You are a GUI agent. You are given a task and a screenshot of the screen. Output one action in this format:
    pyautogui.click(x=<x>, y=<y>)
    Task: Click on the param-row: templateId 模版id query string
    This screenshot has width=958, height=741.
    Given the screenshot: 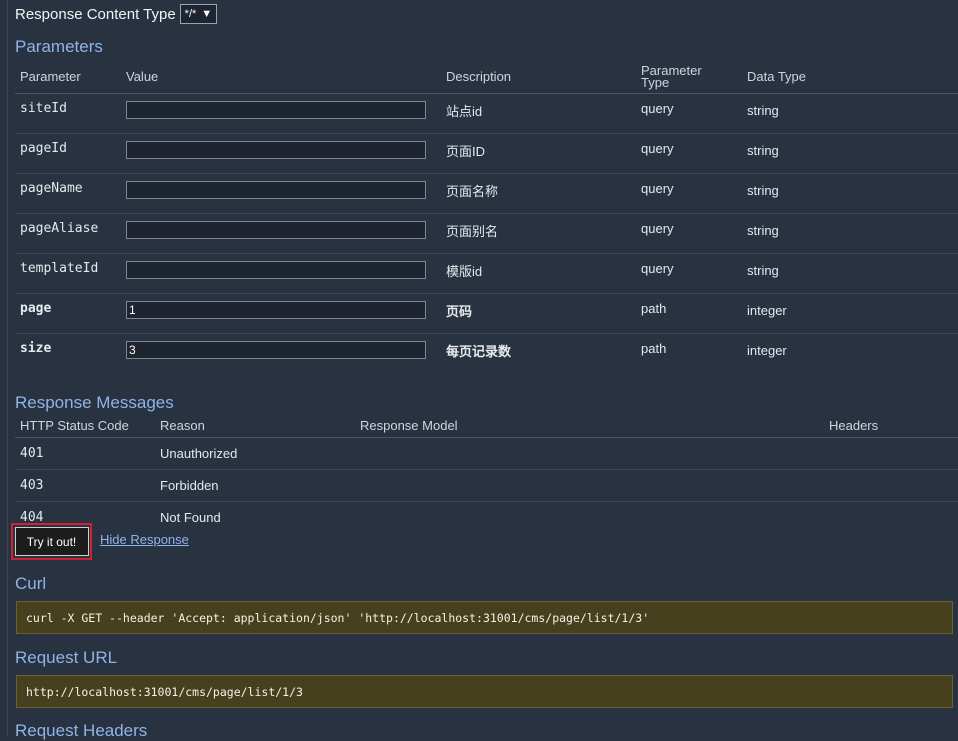 What is the action you would take?
    pyautogui.click(x=486, y=273)
    